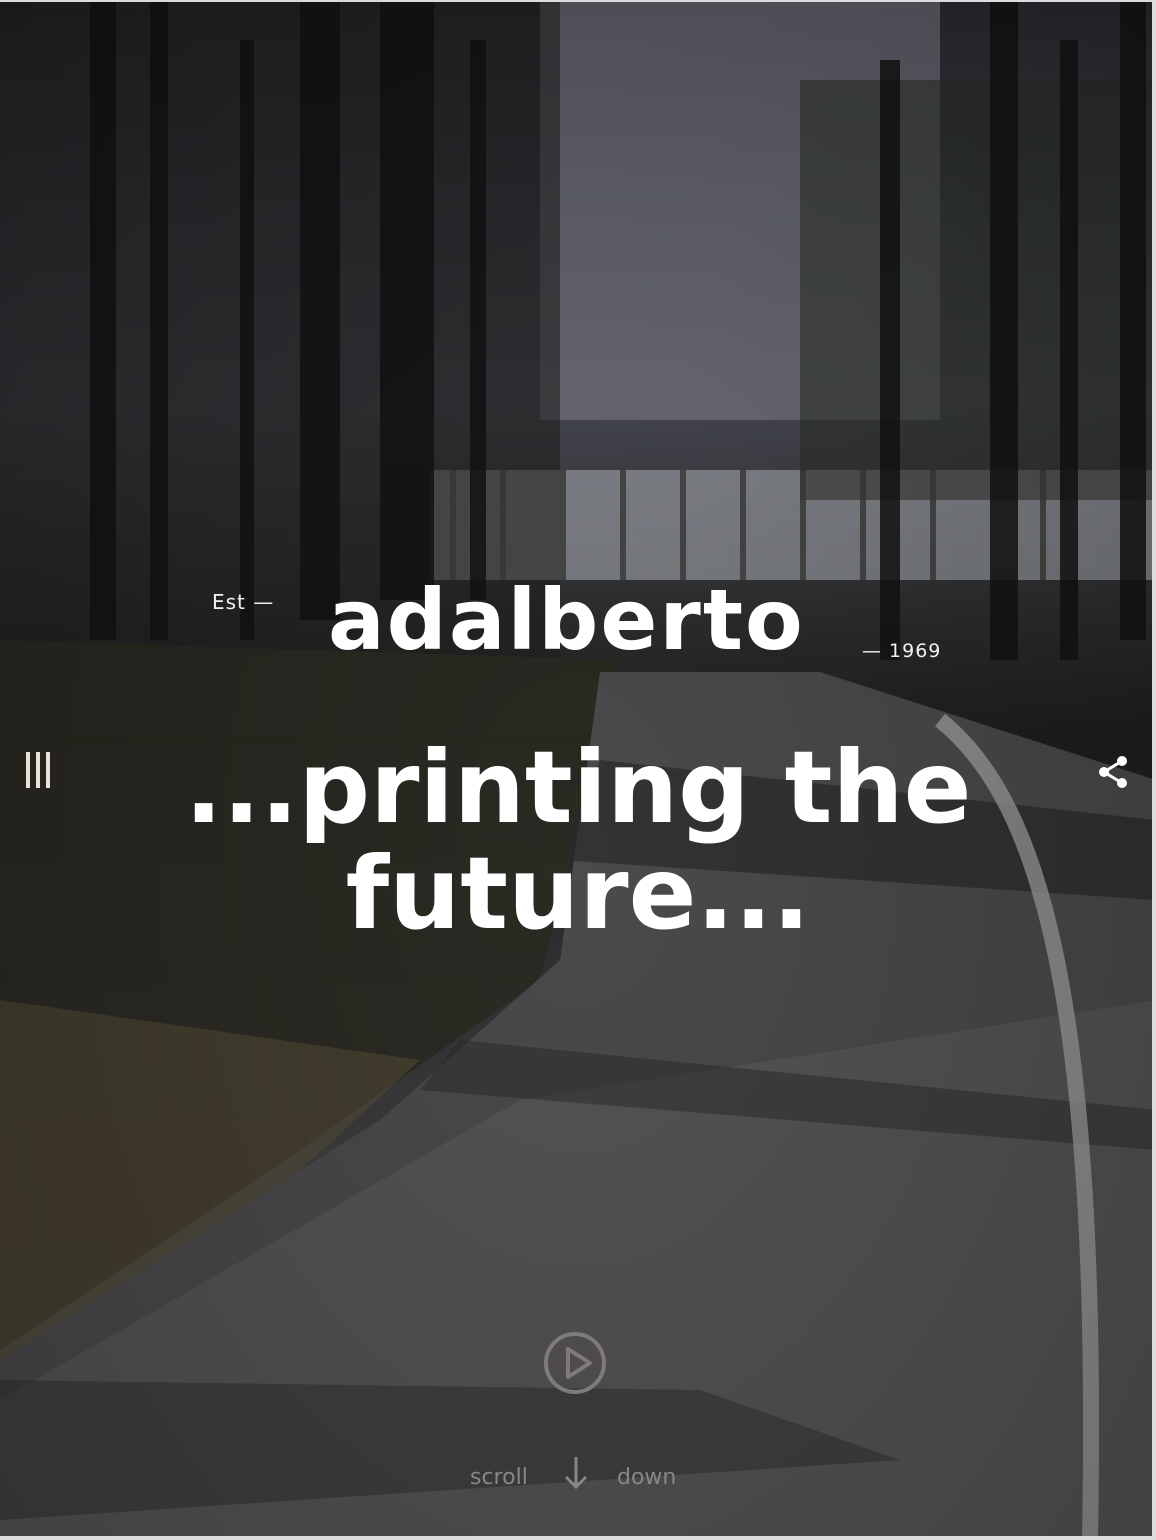  Describe the element at coordinates (243, 602) in the screenshot. I see `established-label: Est —` at that location.